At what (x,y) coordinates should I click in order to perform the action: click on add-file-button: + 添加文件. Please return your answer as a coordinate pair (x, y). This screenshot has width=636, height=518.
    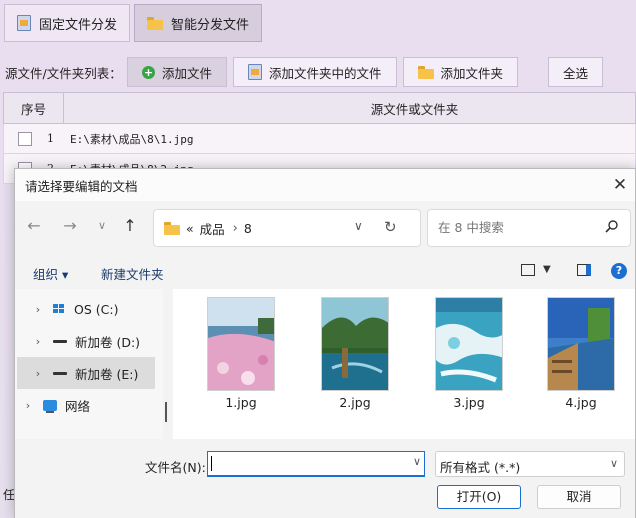
    Looking at the image, I should click on (177, 72).